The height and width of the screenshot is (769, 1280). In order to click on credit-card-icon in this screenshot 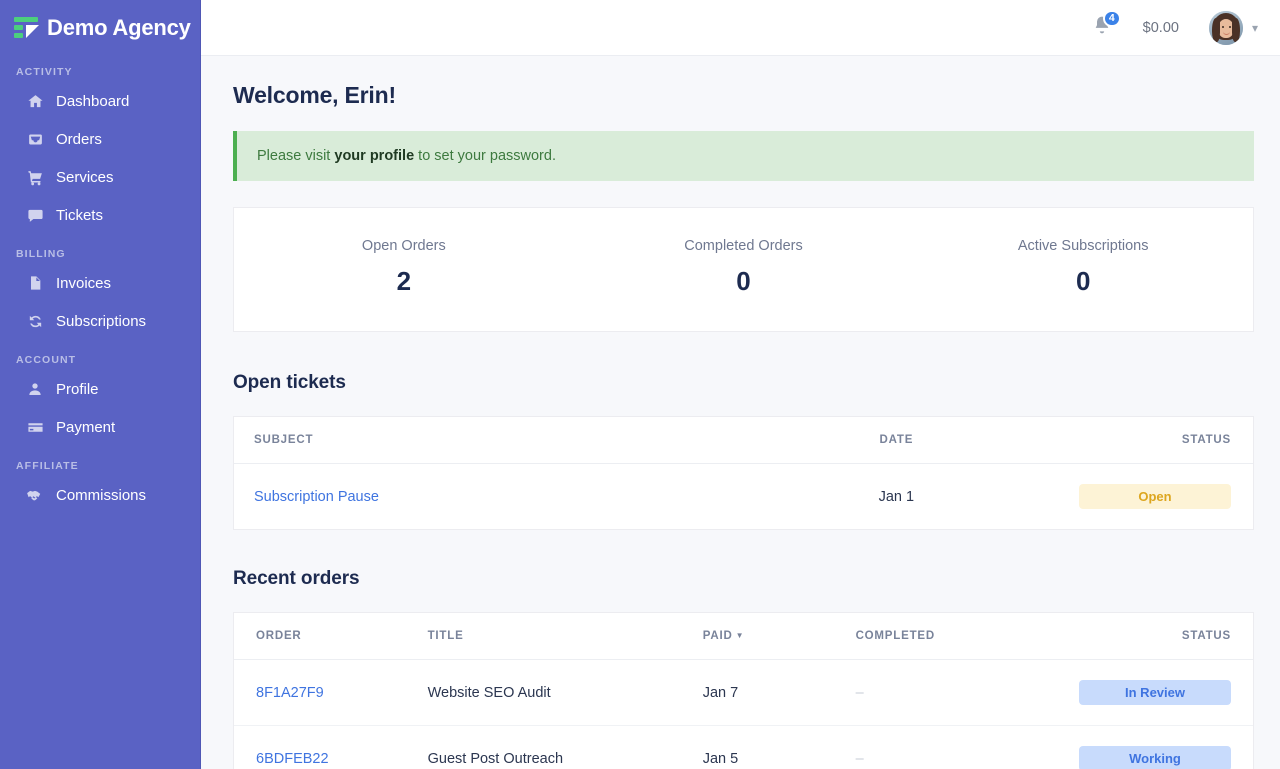, I will do `click(35, 427)`.